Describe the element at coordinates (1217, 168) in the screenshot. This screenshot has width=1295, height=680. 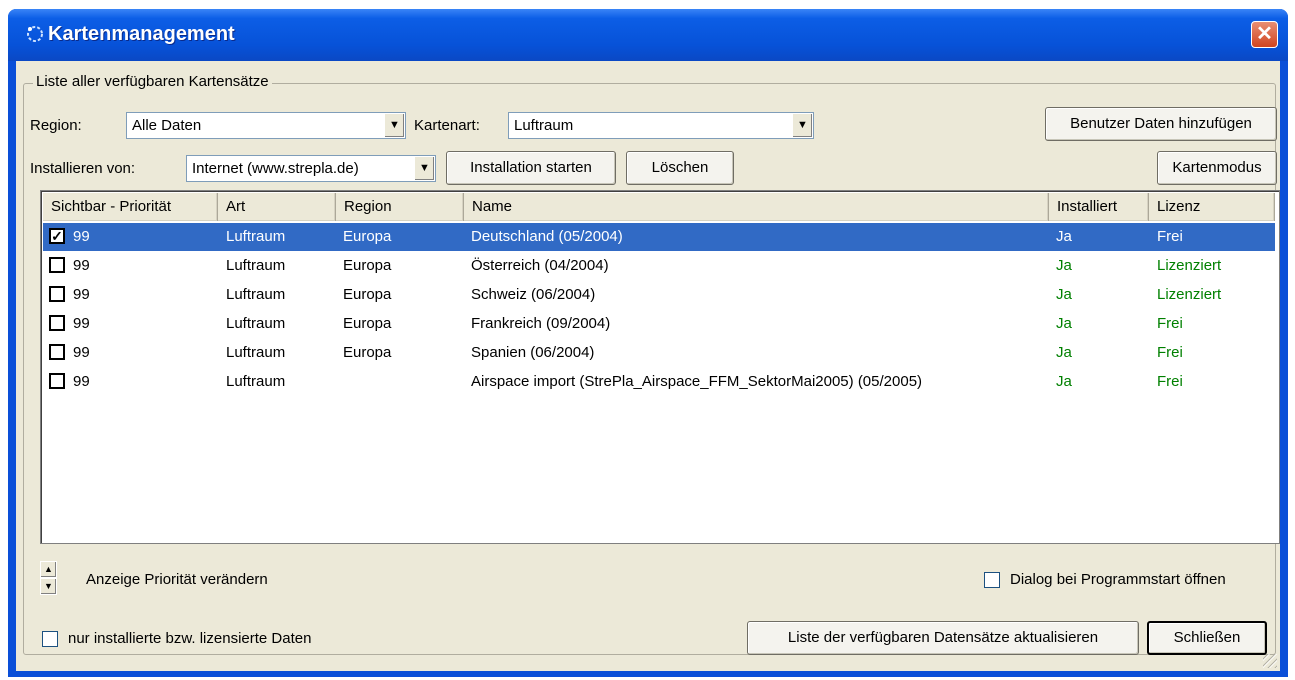
I see `map-mode-button: Kartenmodus` at that location.